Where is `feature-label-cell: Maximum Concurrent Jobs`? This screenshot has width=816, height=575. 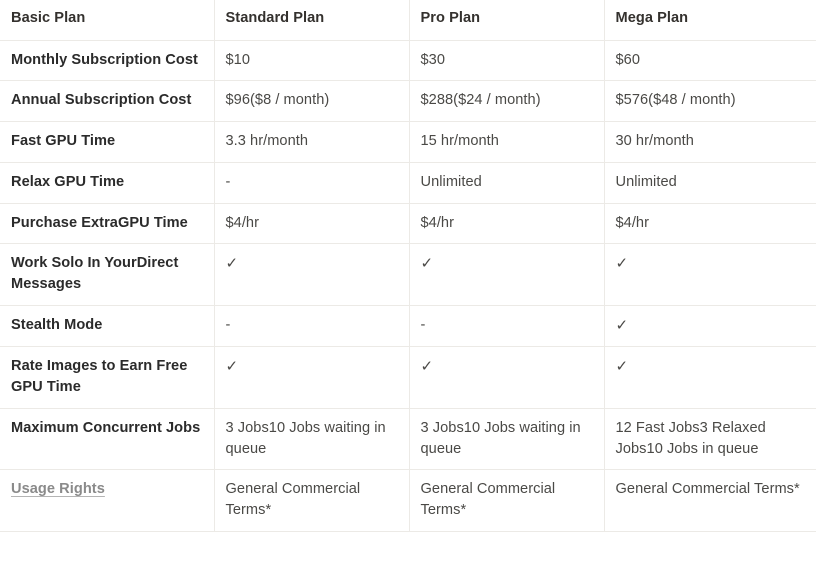 feature-label-cell: Maximum Concurrent Jobs is located at coordinates (107, 439).